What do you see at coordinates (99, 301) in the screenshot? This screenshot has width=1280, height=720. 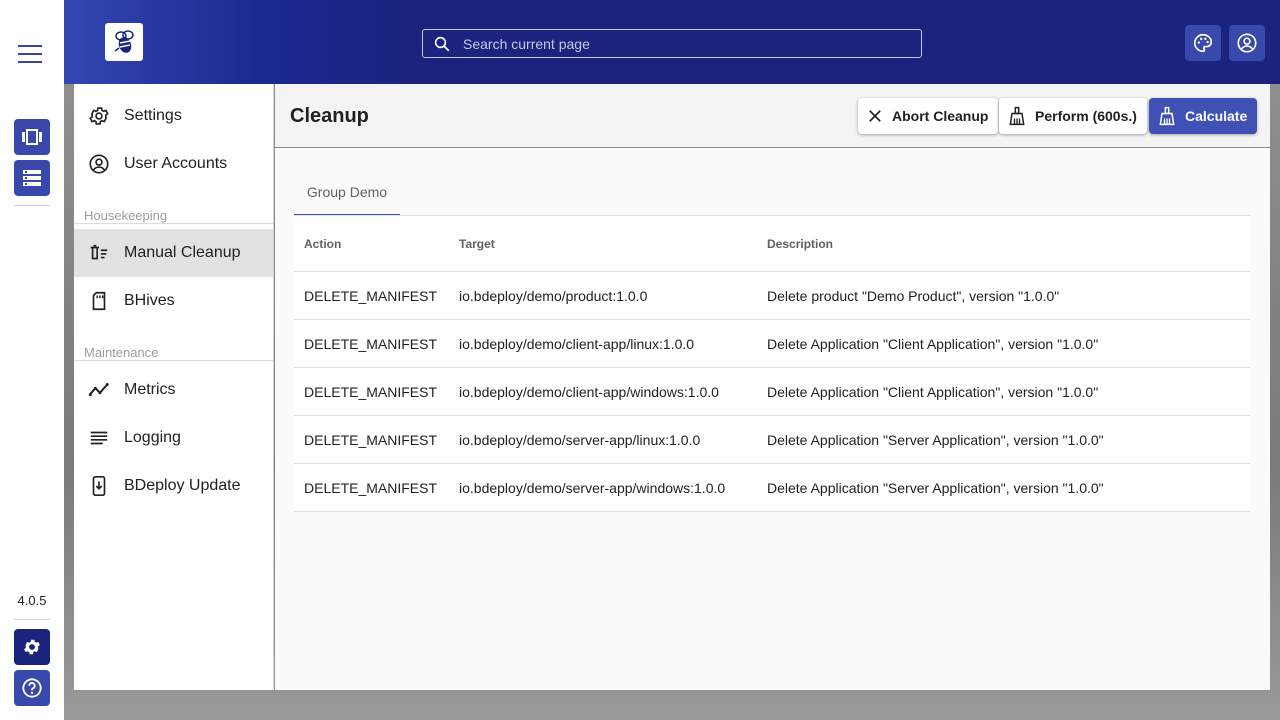 I see `sd-card-icon` at bounding box center [99, 301].